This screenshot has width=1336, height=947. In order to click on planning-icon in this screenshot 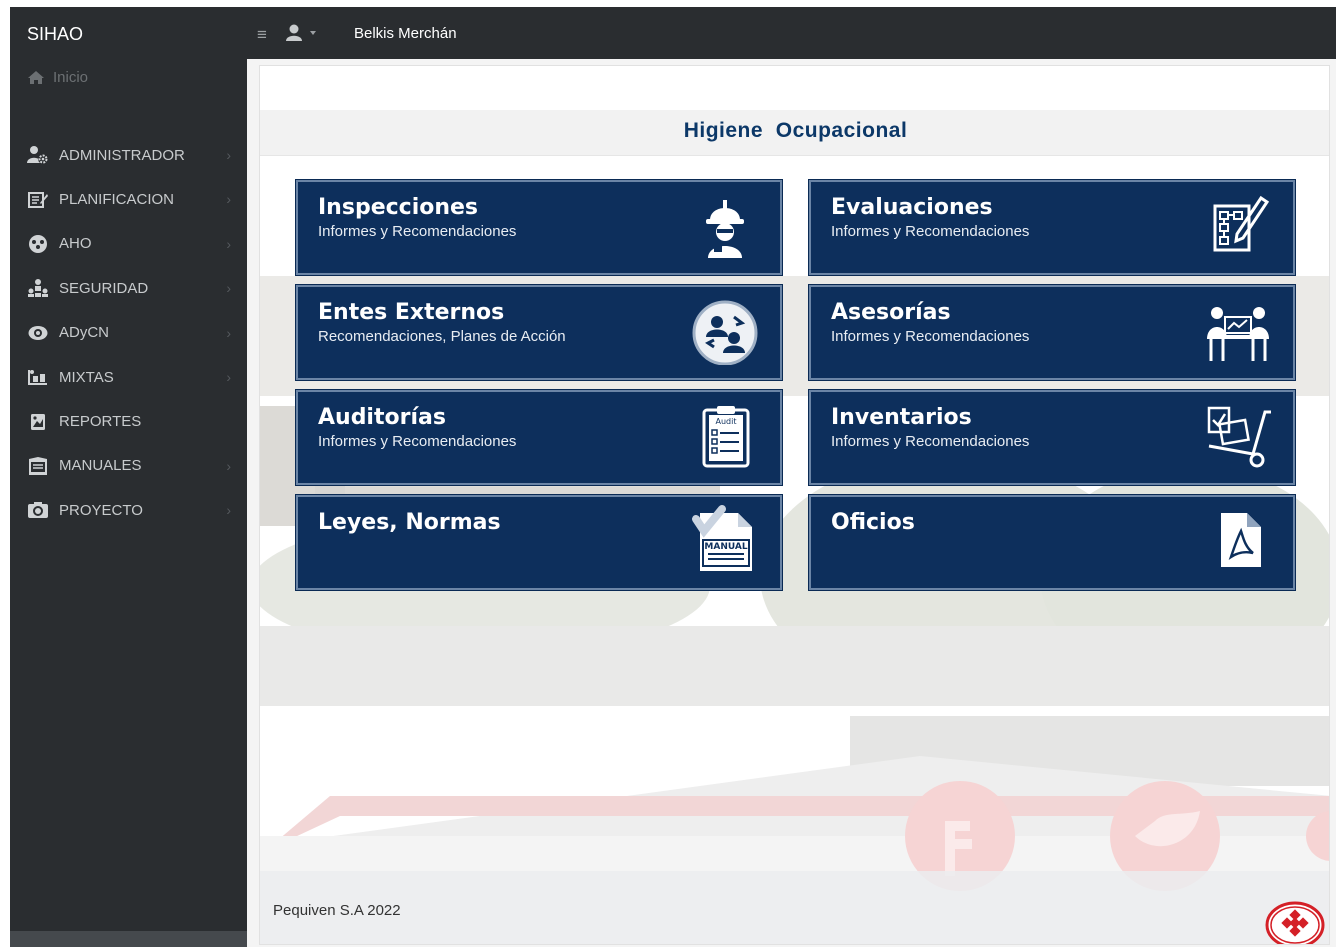, I will do `click(38, 200)`.